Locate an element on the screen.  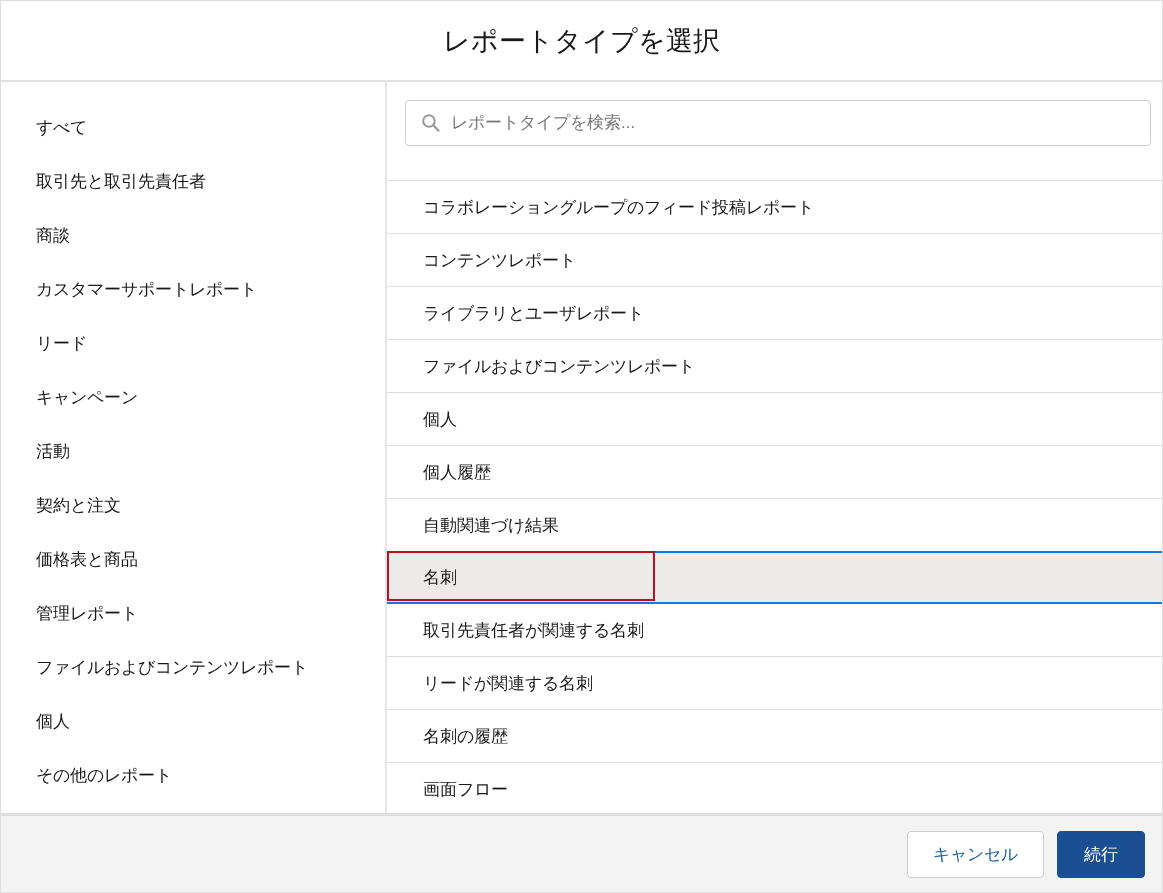
category-item: 管理レポート is located at coordinates (193, 613).